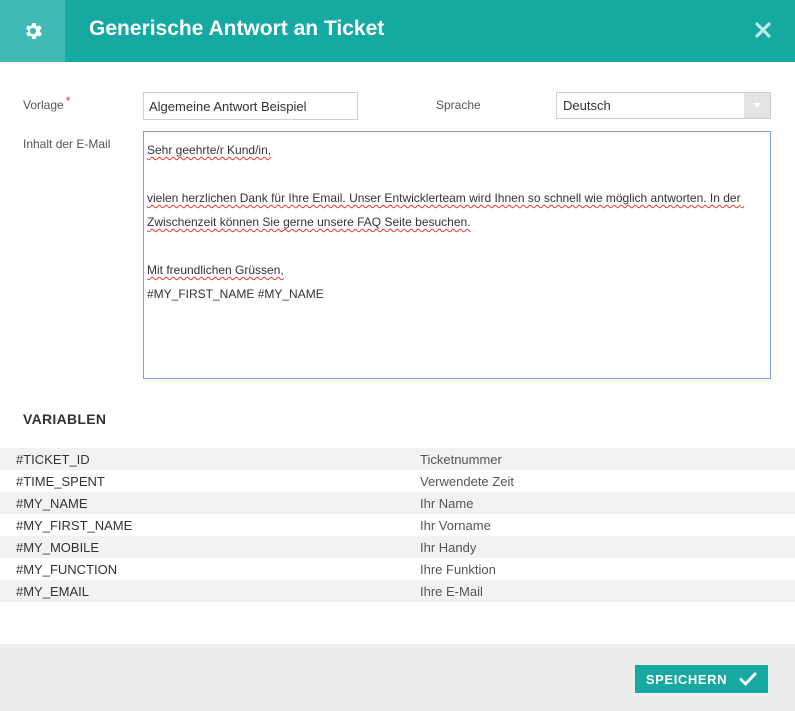 The width and height of the screenshot is (795, 711). I want to click on table-row: #MY_MOBILE Ihr Handy, so click(397, 547).